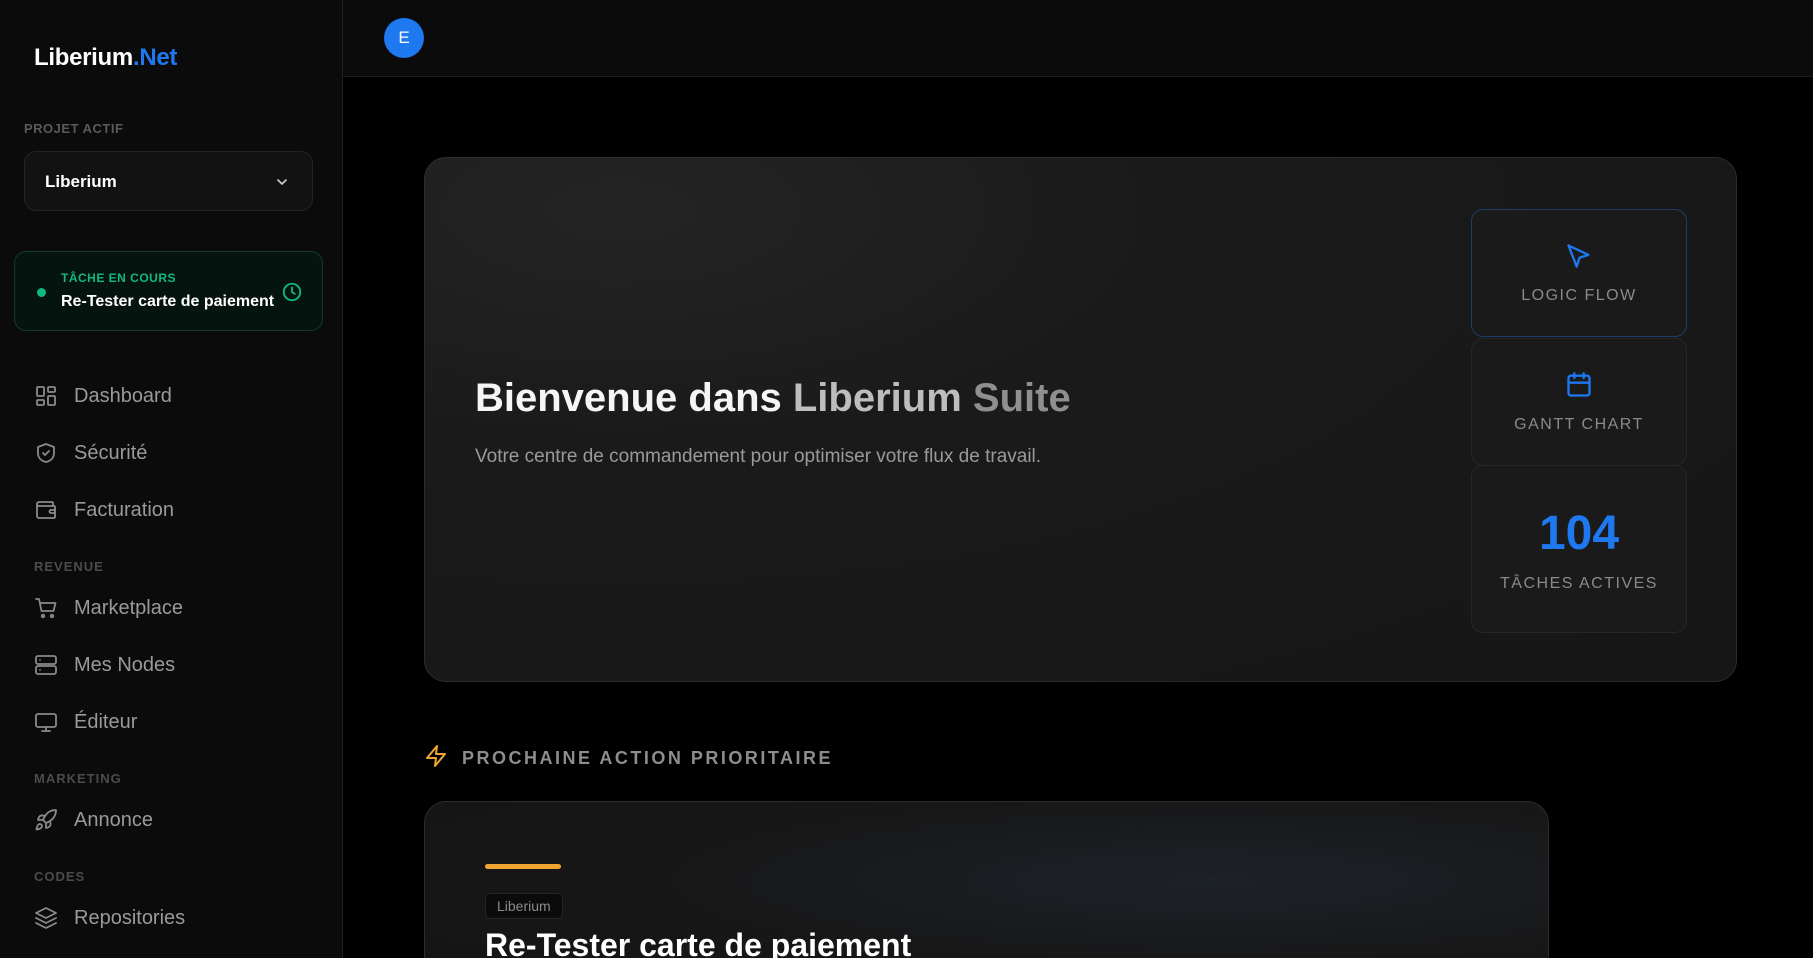  Describe the element at coordinates (1579, 387) in the screenshot. I see `calendar-icon` at that location.